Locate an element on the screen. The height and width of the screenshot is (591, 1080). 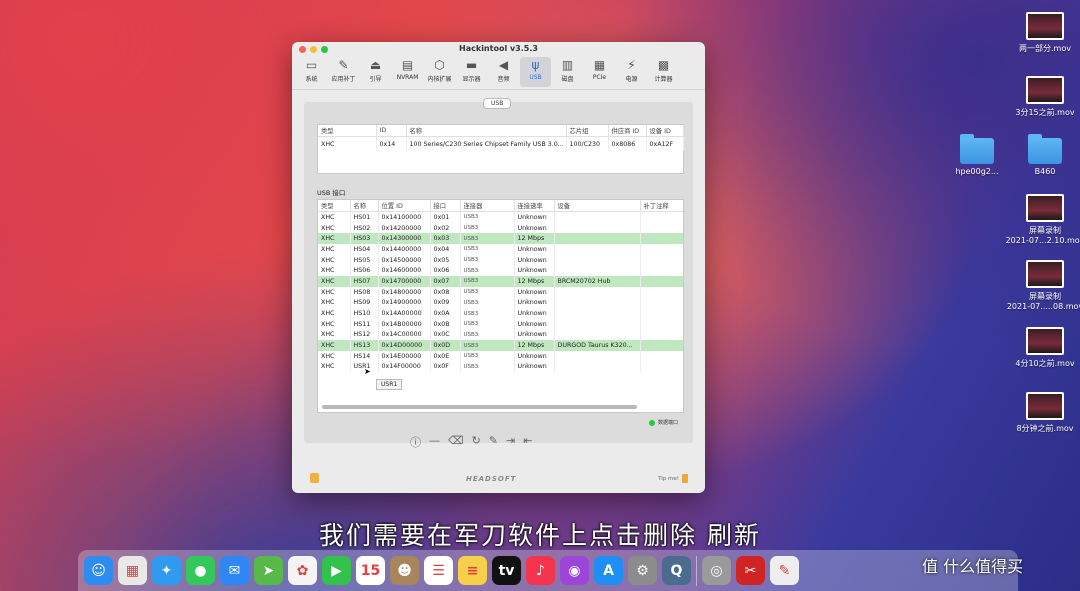
table-row: XHC HS09 0x14900000 0x09 USB3 Unknown is located at coordinates (500, 303).